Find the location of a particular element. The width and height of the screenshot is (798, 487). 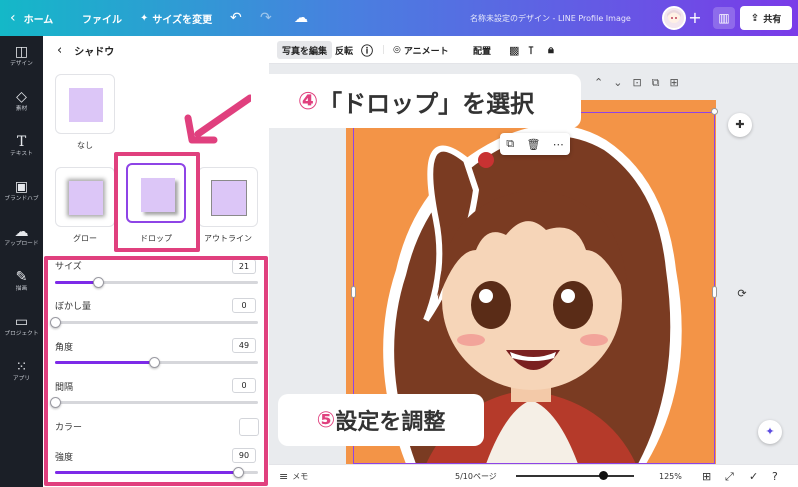

fullscreen-icon: ⤢ is located at coordinates (729, 476).